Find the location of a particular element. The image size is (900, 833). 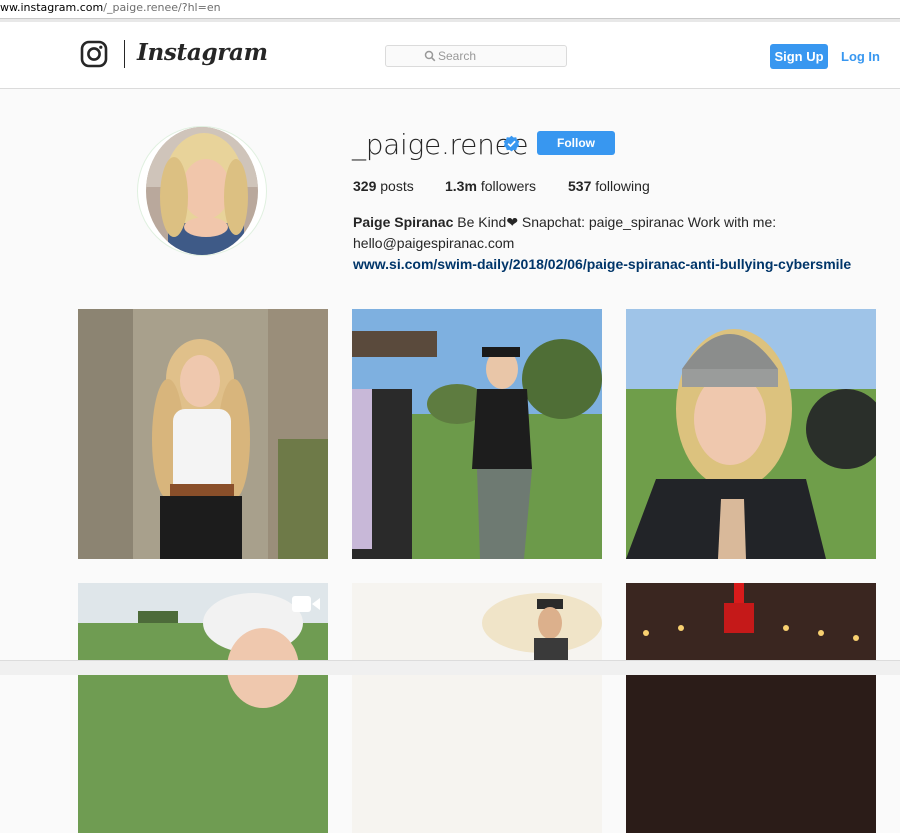

follow-button: Follow is located at coordinates (576, 143).